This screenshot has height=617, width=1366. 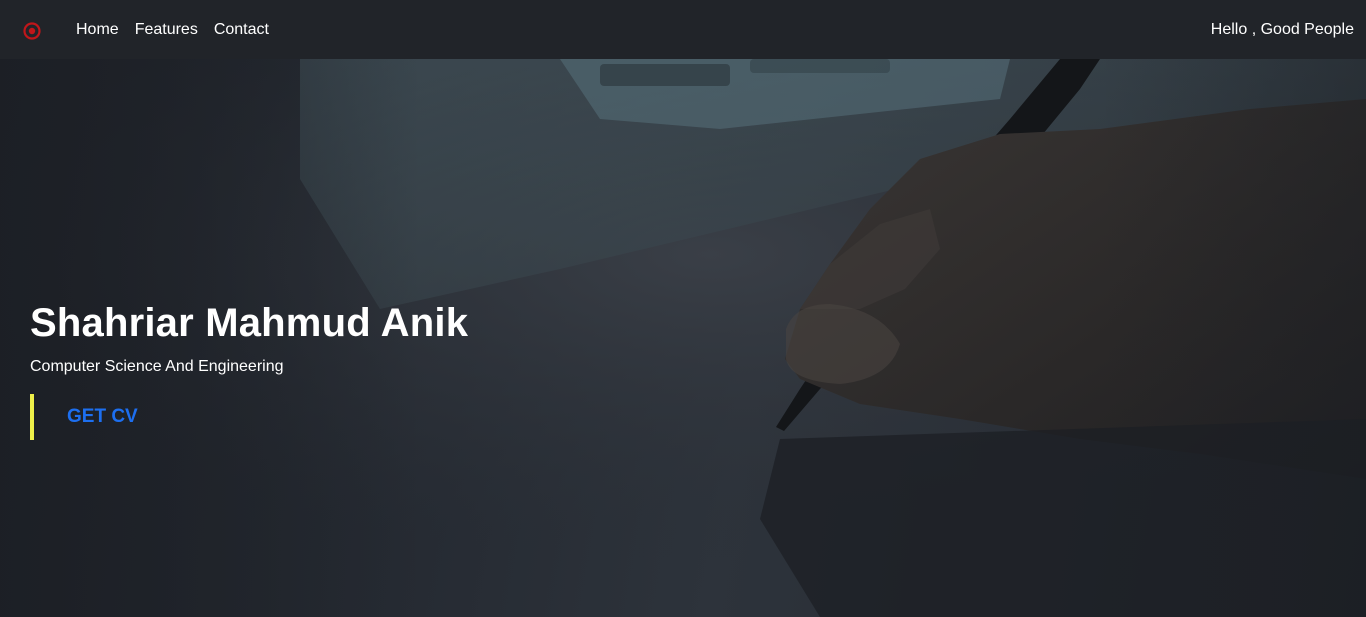 I want to click on nav-link-home: Home, so click(x=97, y=29).